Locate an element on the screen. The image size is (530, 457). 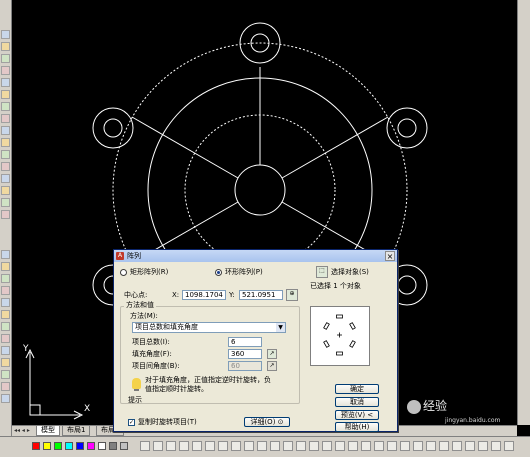
cancel-button: 取消 is located at coordinates (357, 402).